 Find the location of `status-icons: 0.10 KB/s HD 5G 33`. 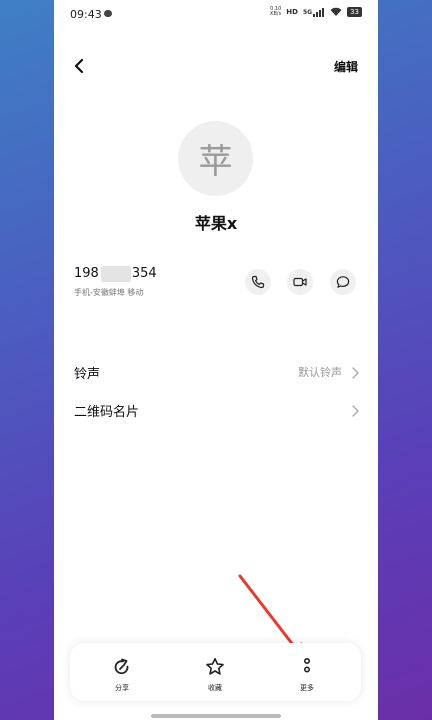

status-icons: 0.10 KB/s HD 5G 33 is located at coordinates (316, 12).